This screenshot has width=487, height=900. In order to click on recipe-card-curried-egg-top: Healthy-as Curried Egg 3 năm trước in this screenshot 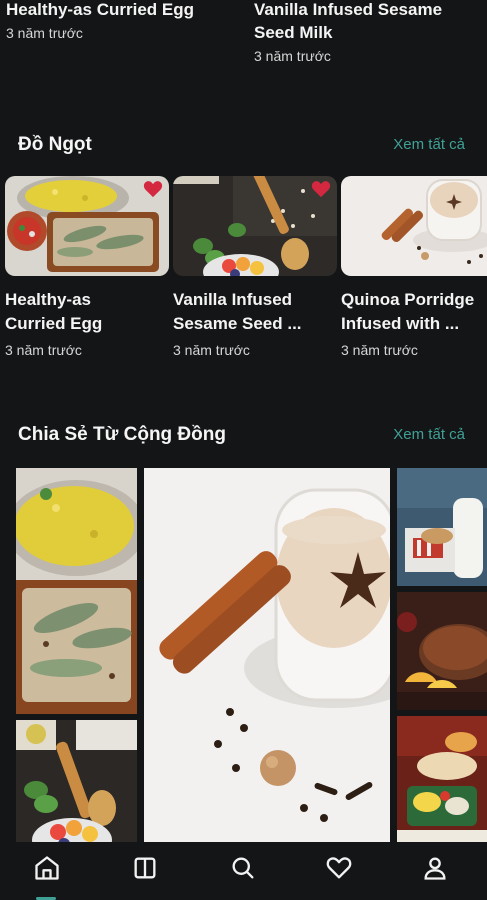, I will do `click(121, 20)`.